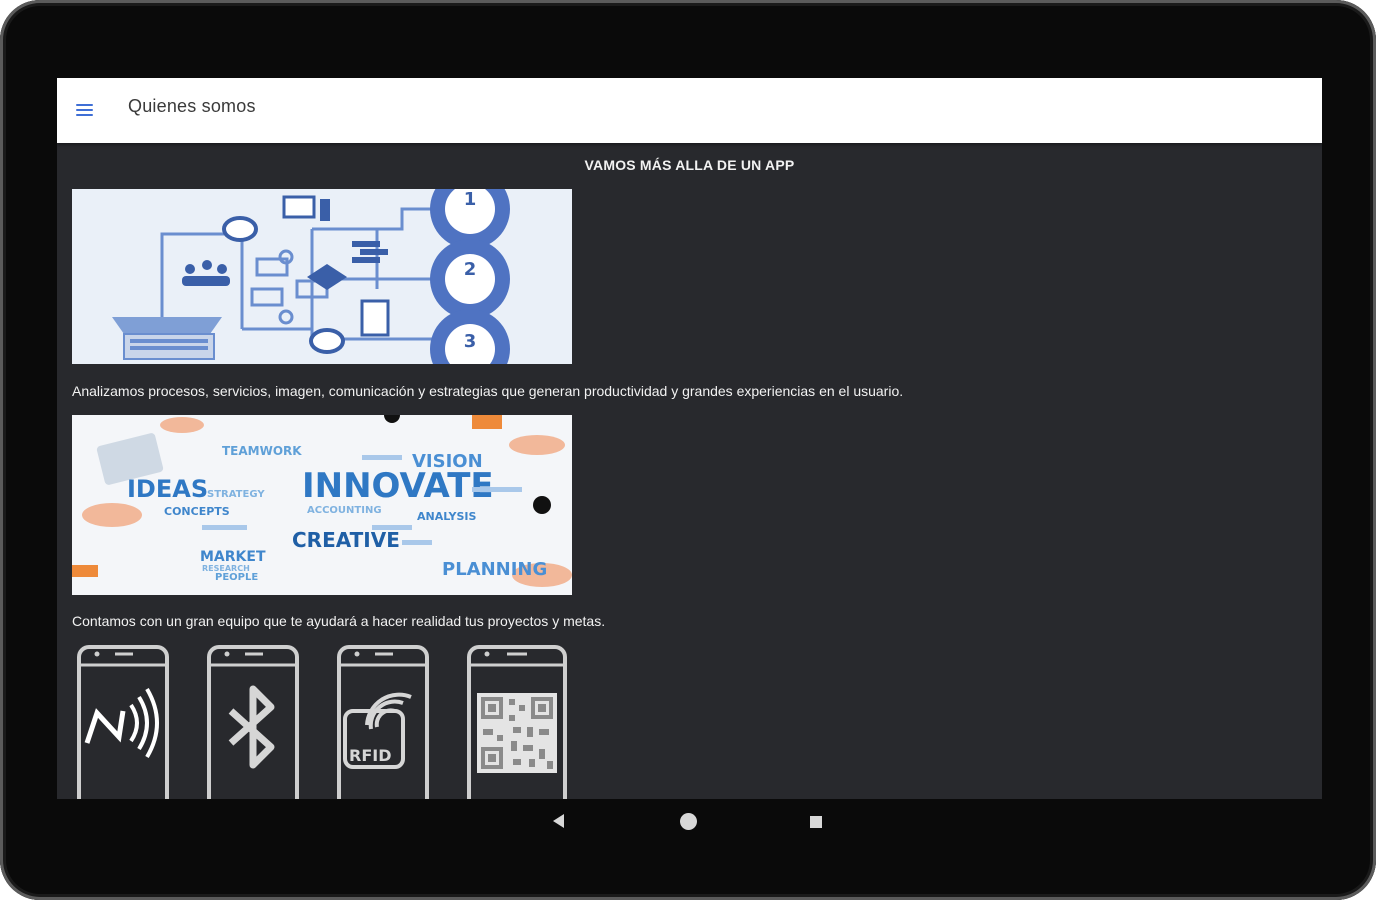 The image size is (1376, 900). Describe the element at coordinates (470, 199) in the screenshot. I see `svg-text: 1` at that location.